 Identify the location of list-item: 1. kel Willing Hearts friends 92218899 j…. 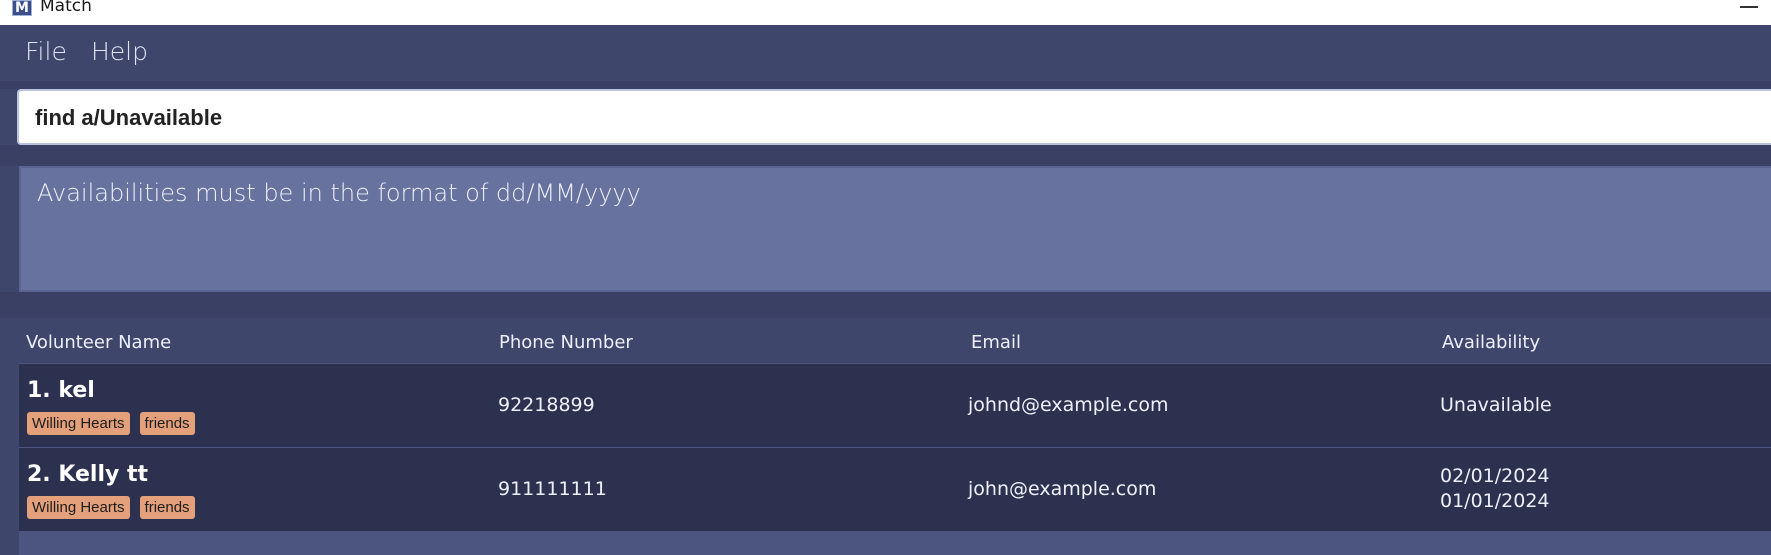
(895, 405).